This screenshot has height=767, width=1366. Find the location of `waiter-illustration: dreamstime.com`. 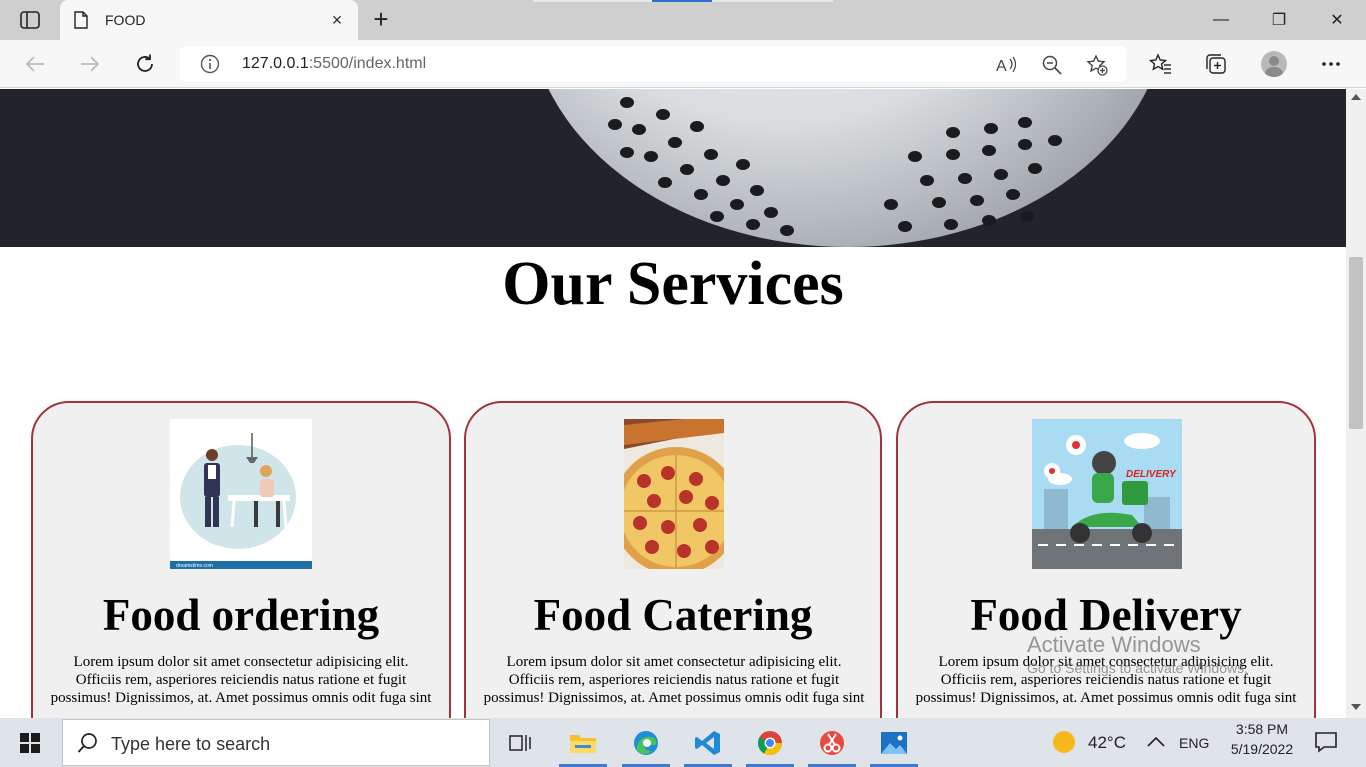

waiter-illustration: dreamstime.com is located at coordinates (241, 494).